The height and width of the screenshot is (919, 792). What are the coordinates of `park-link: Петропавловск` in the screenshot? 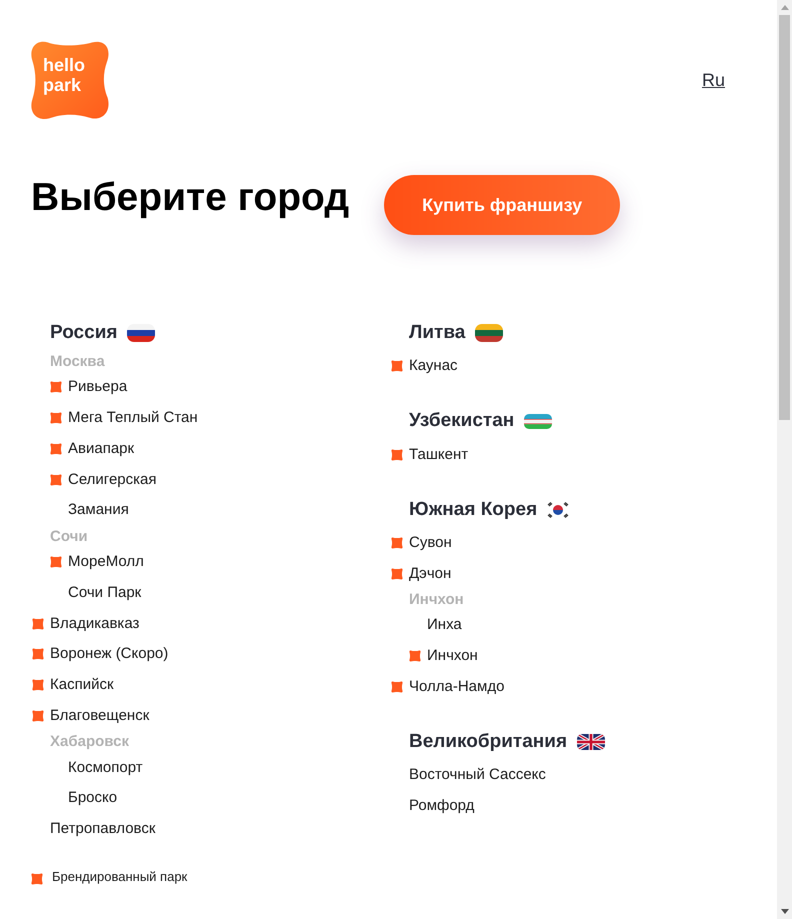 It's located at (103, 829).